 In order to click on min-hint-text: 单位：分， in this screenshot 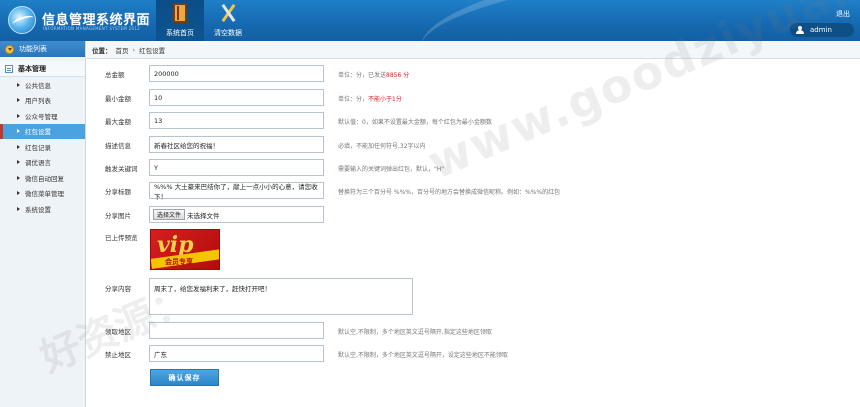, I will do `click(353, 99)`.